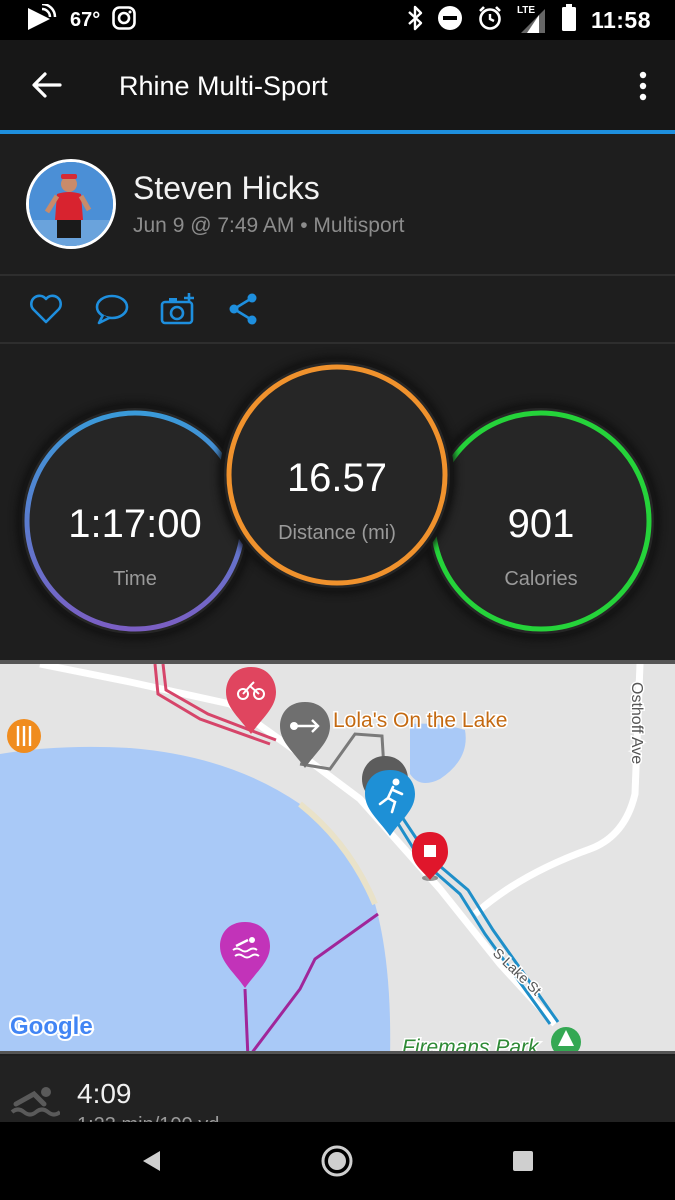 This screenshot has height=1200, width=675. What do you see at coordinates (636, 723) in the screenshot?
I see `street-label: Osthoff Ave` at bounding box center [636, 723].